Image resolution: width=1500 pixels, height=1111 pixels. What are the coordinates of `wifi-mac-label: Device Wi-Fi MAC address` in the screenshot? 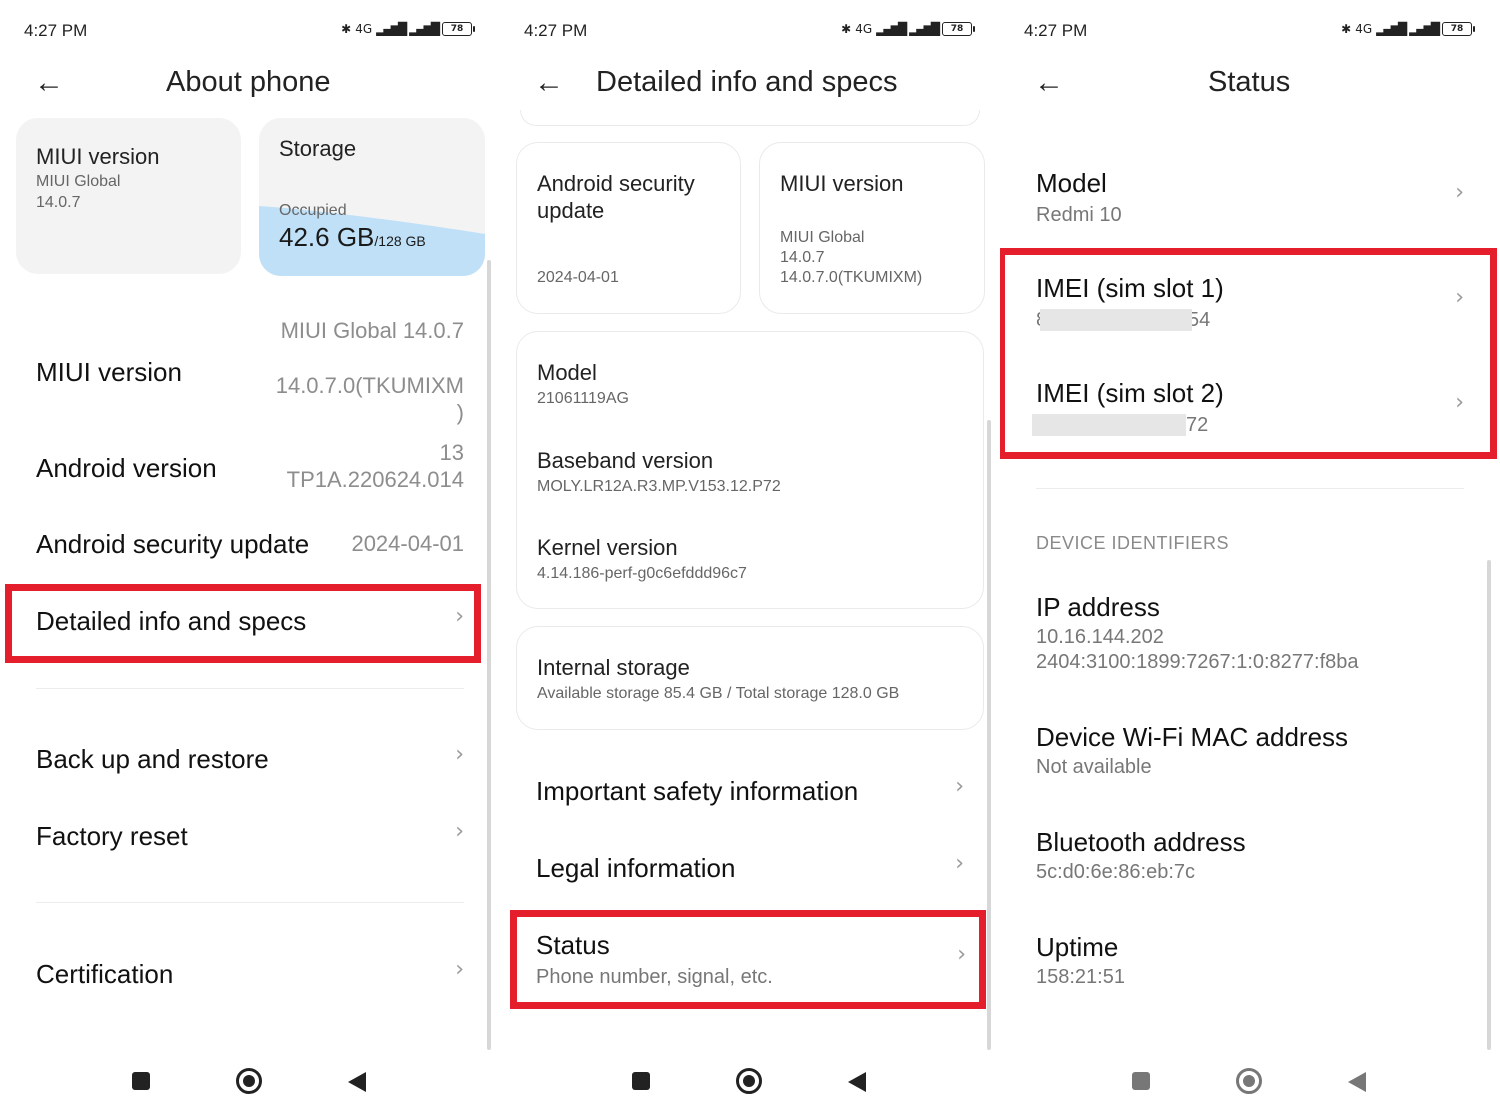 It's located at (1192, 737).